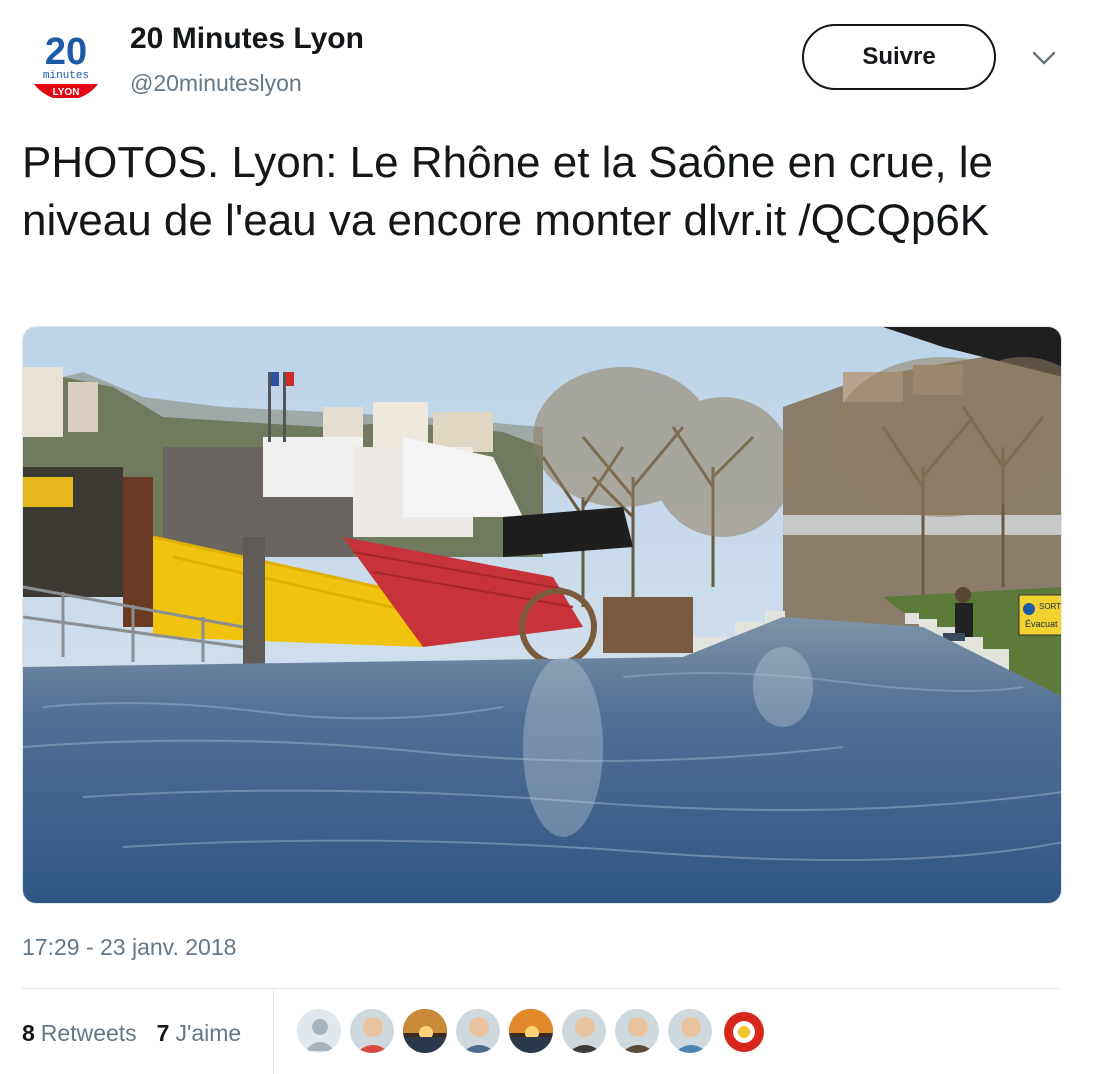 The height and width of the screenshot is (1074, 1100). What do you see at coordinates (541, 988) in the screenshot?
I see `stats-divider` at bounding box center [541, 988].